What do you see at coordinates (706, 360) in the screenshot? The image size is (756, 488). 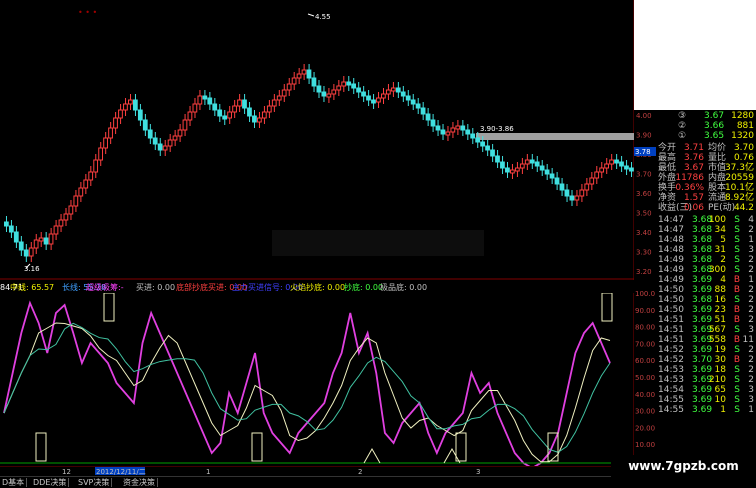 I see `quote-row: 14:52 3.70 30 B 2` at bounding box center [706, 360].